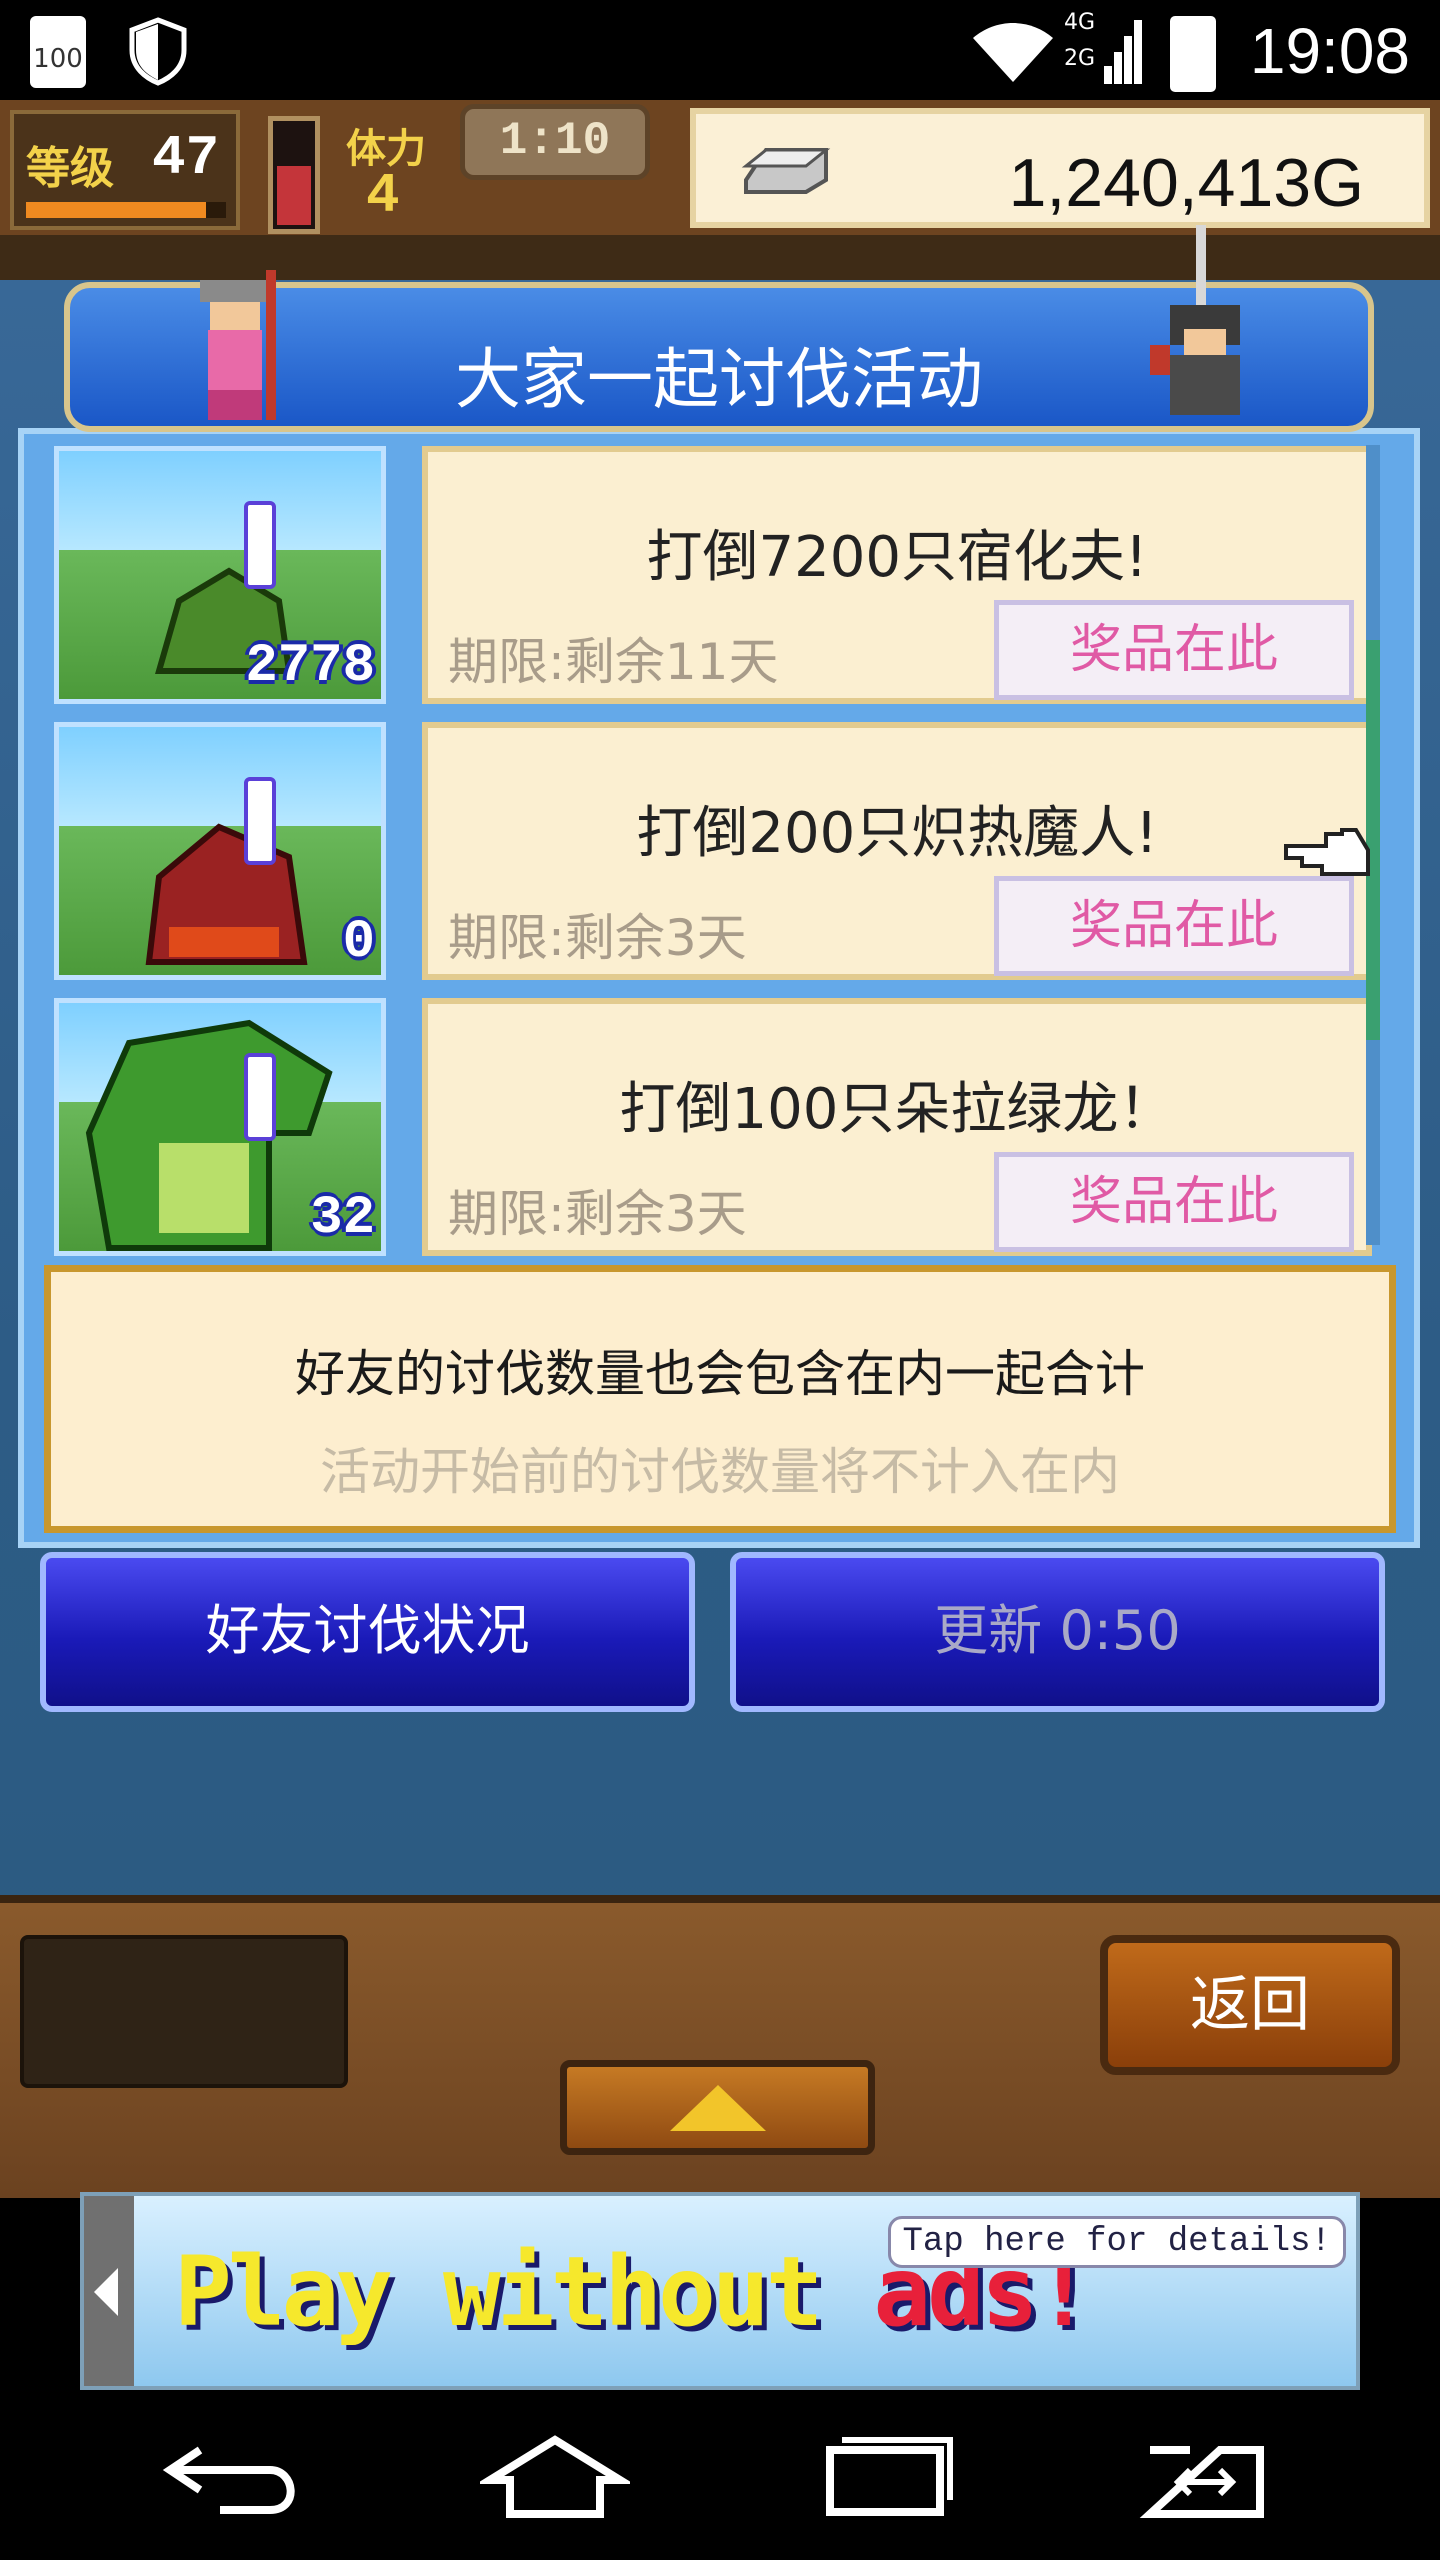 The width and height of the screenshot is (1440, 2560). What do you see at coordinates (226, 894) in the screenshot?
I see `monster-sprite` at bounding box center [226, 894].